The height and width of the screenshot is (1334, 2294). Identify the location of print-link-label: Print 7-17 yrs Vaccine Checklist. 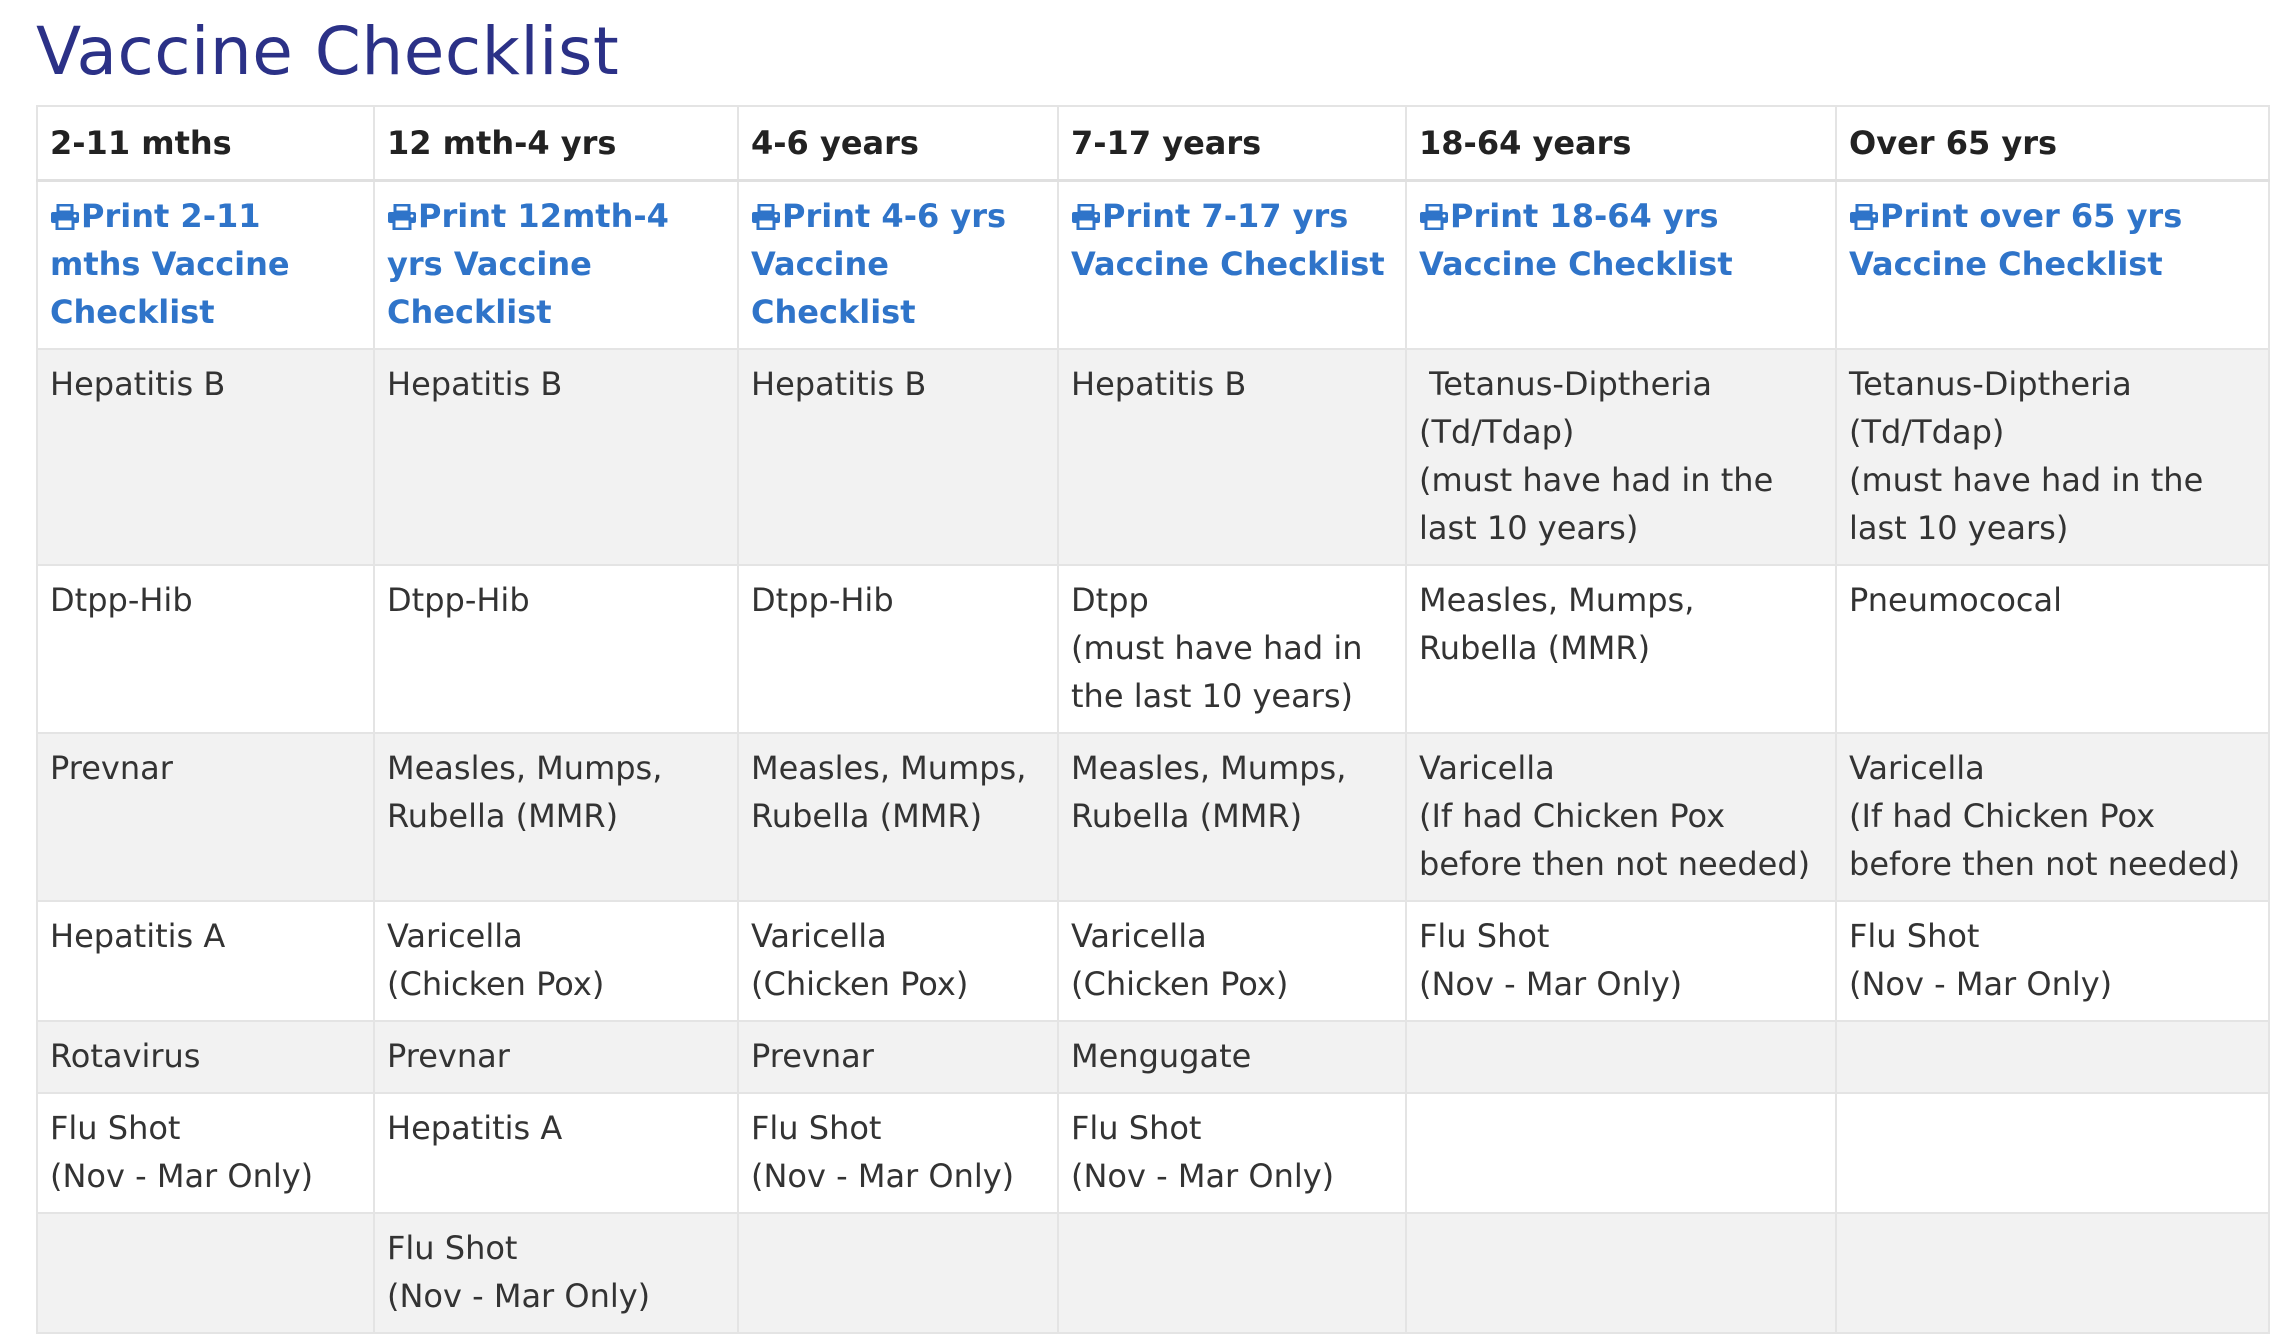
(1228, 240).